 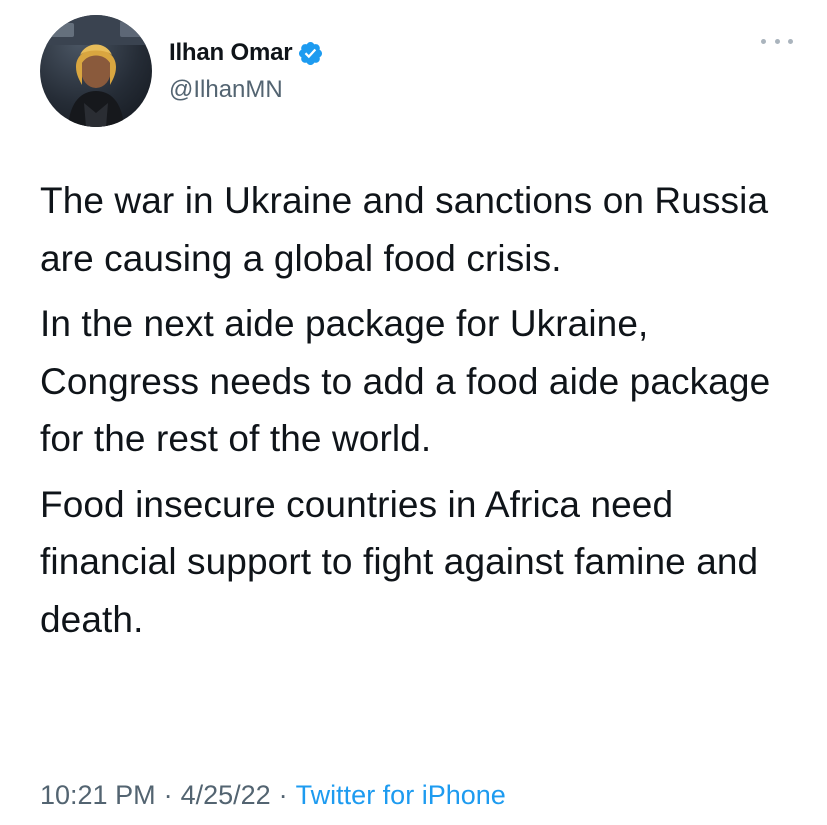 What do you see at coordinates (226, 795) in the screenshot?
I see `tweet-date: 4/25/22` at bounding box center [226, 795].